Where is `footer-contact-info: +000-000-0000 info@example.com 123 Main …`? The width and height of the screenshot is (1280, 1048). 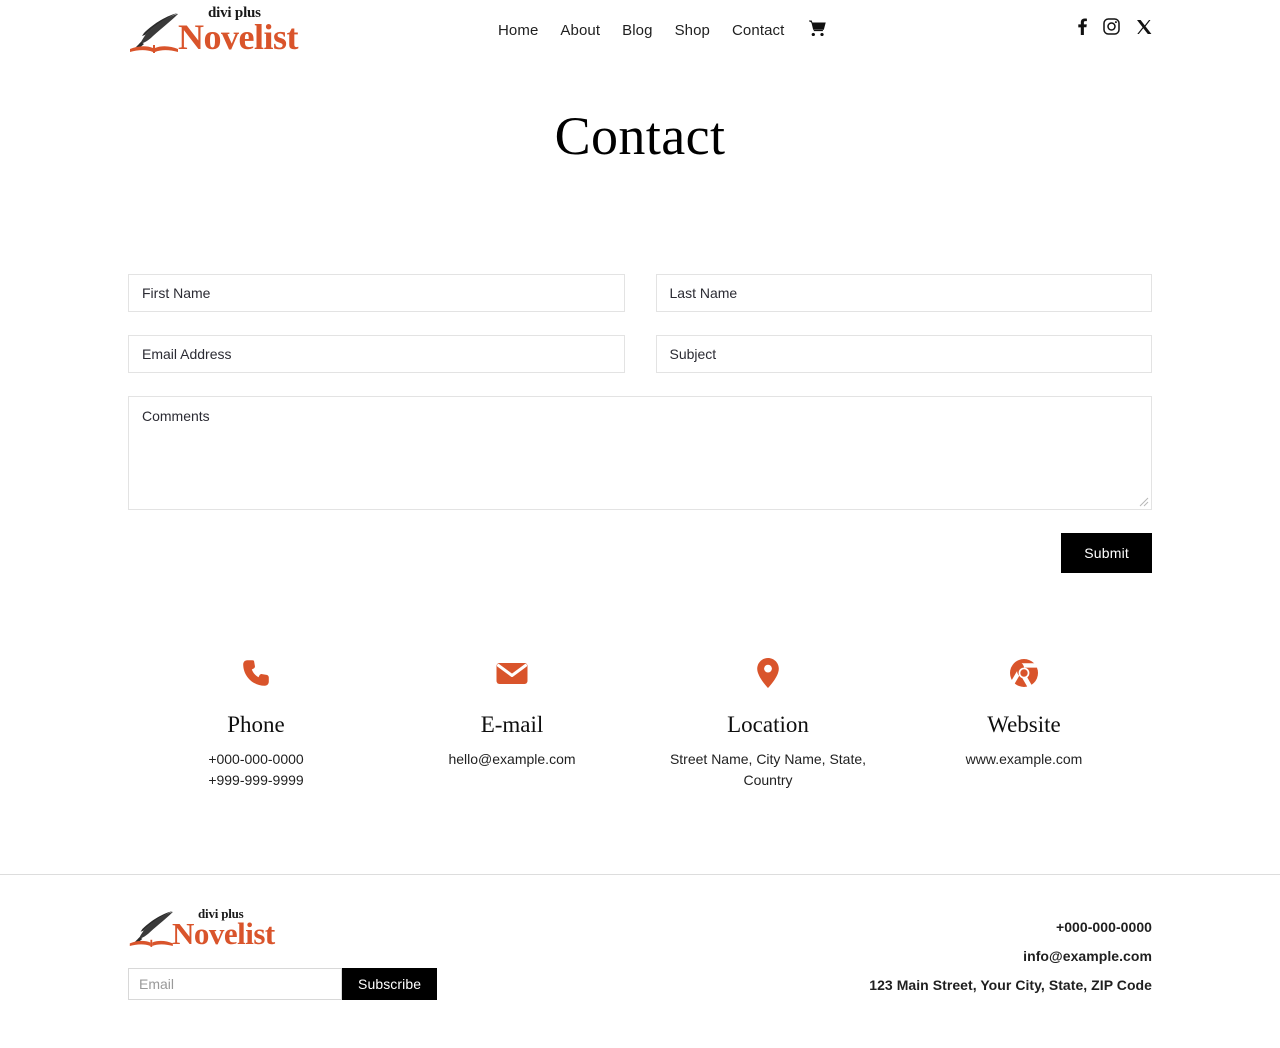 footer-contact-info: +000-000-0000 info@example.com 123 Main … is located at coordinates (1010, 956).